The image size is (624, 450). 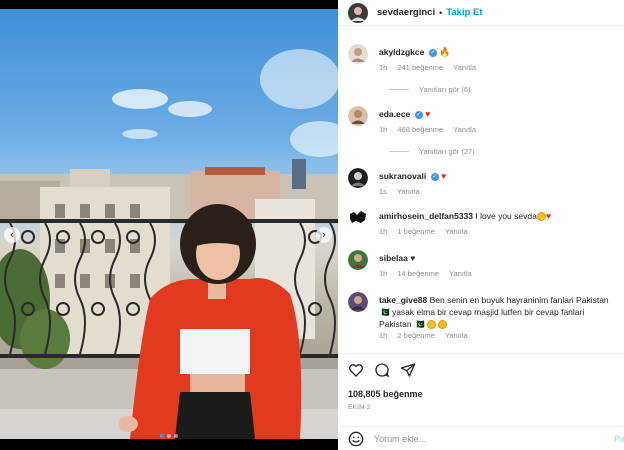 What do you see at coordinates (358, 12) in the screenshot?
I see `author-avatar` at bounding box center [358, 12].